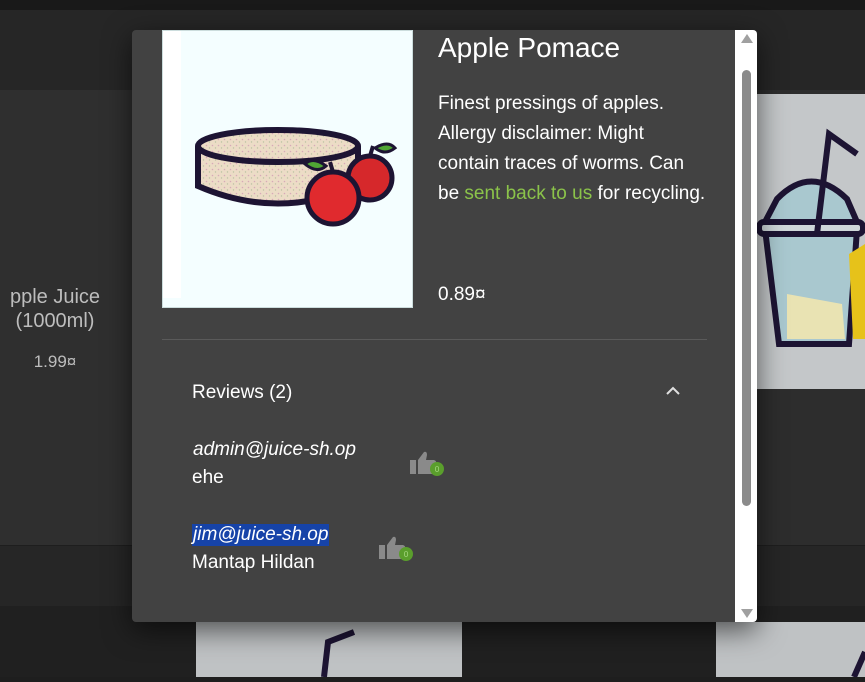  Describe the element at coordinates (55, 361) in the screenshot. I see `background-product-price: 1.99¤` at that location.